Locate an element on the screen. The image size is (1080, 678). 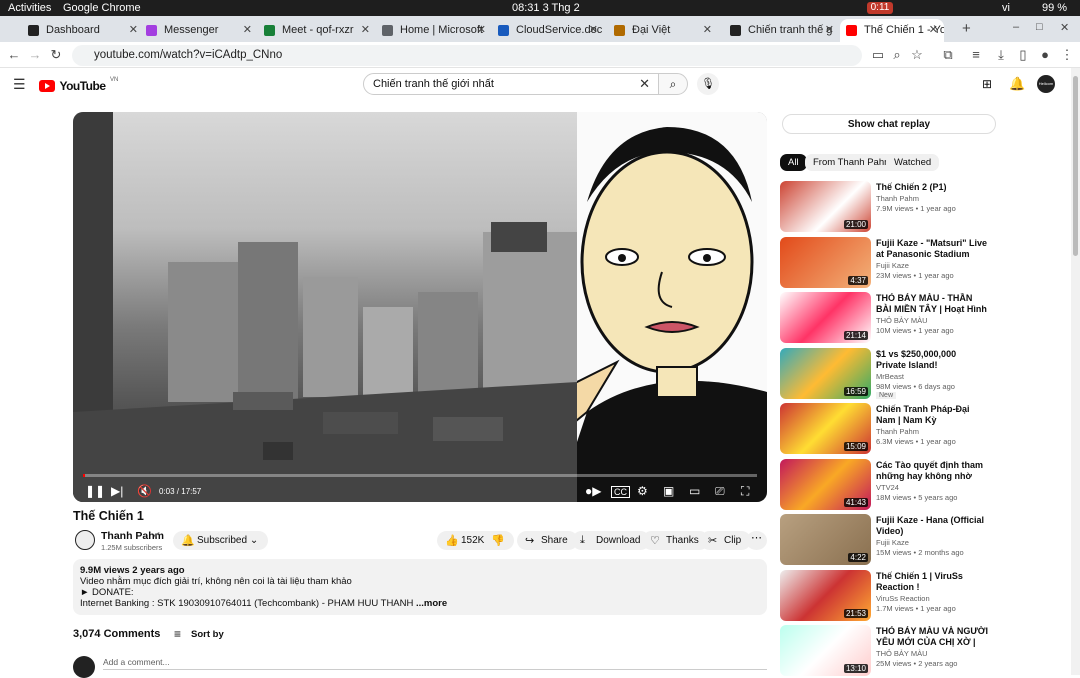
browser-tab: Meet - qof-rxzr ✕ is located at coordinates (317, 30).